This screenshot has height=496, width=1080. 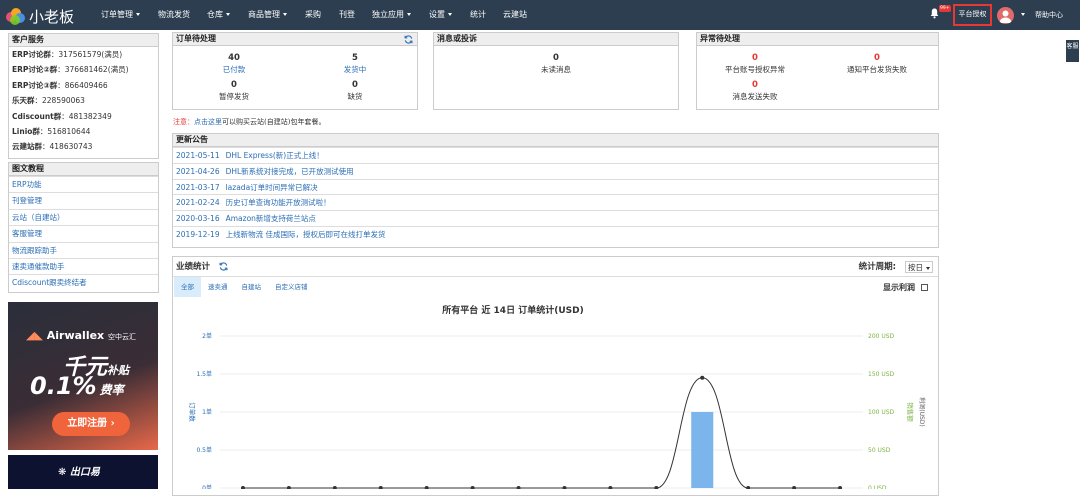 I want to click on bell-icon, so click(x=934, y=13).